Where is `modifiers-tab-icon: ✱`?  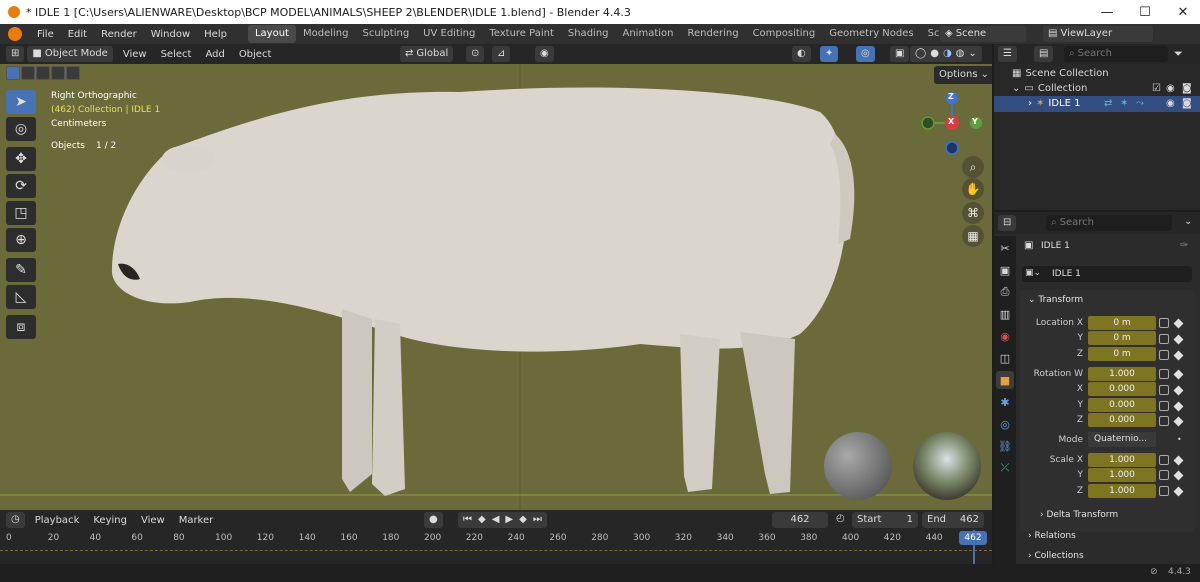 modifiers-tab-icon: ✱ is located at coordinates (1005, 402).